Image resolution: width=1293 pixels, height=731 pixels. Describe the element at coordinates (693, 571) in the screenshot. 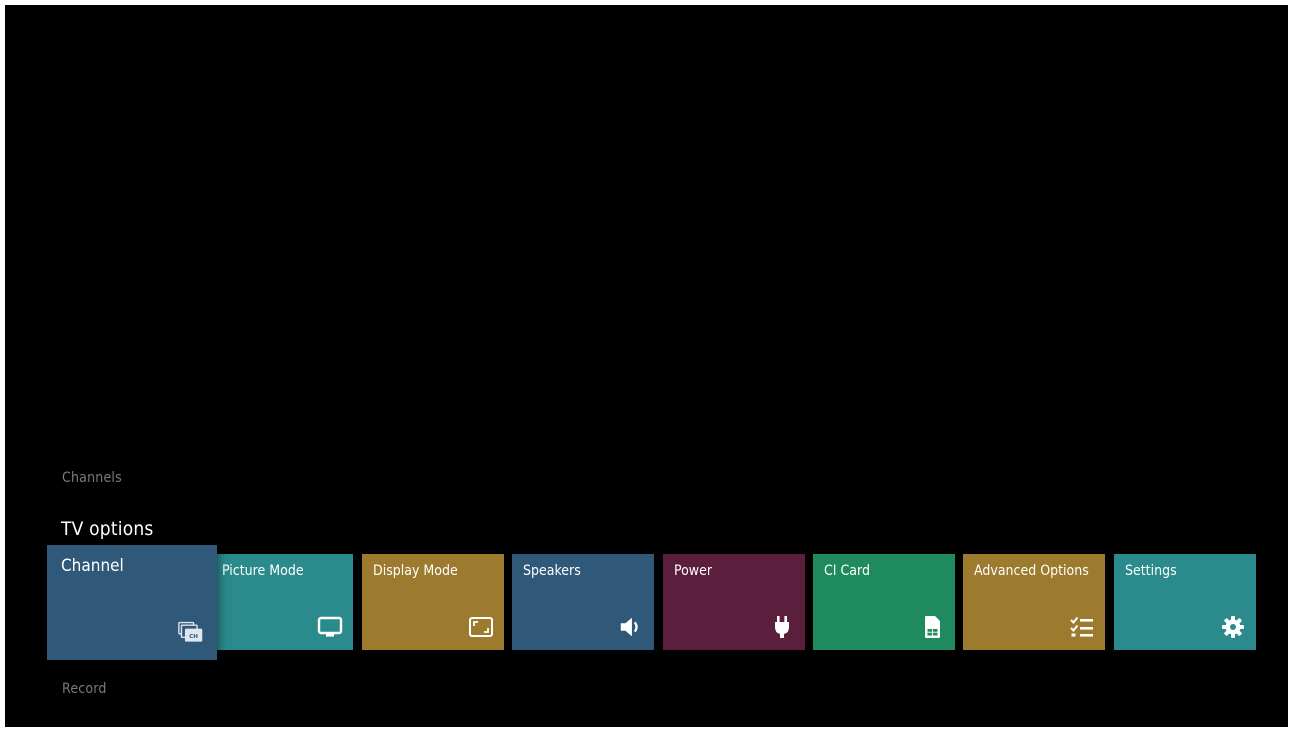

I see `tile-label: Power` at that location.